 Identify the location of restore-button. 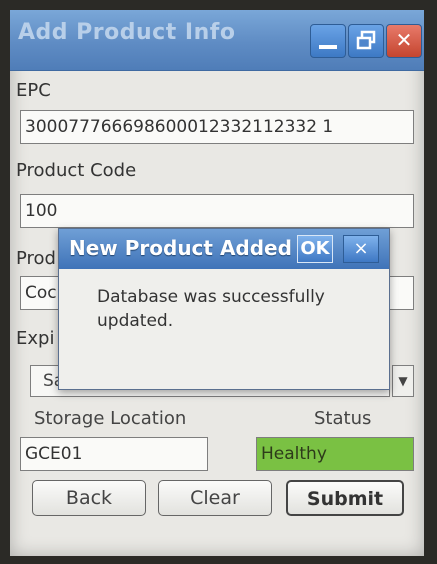
(366, 41).